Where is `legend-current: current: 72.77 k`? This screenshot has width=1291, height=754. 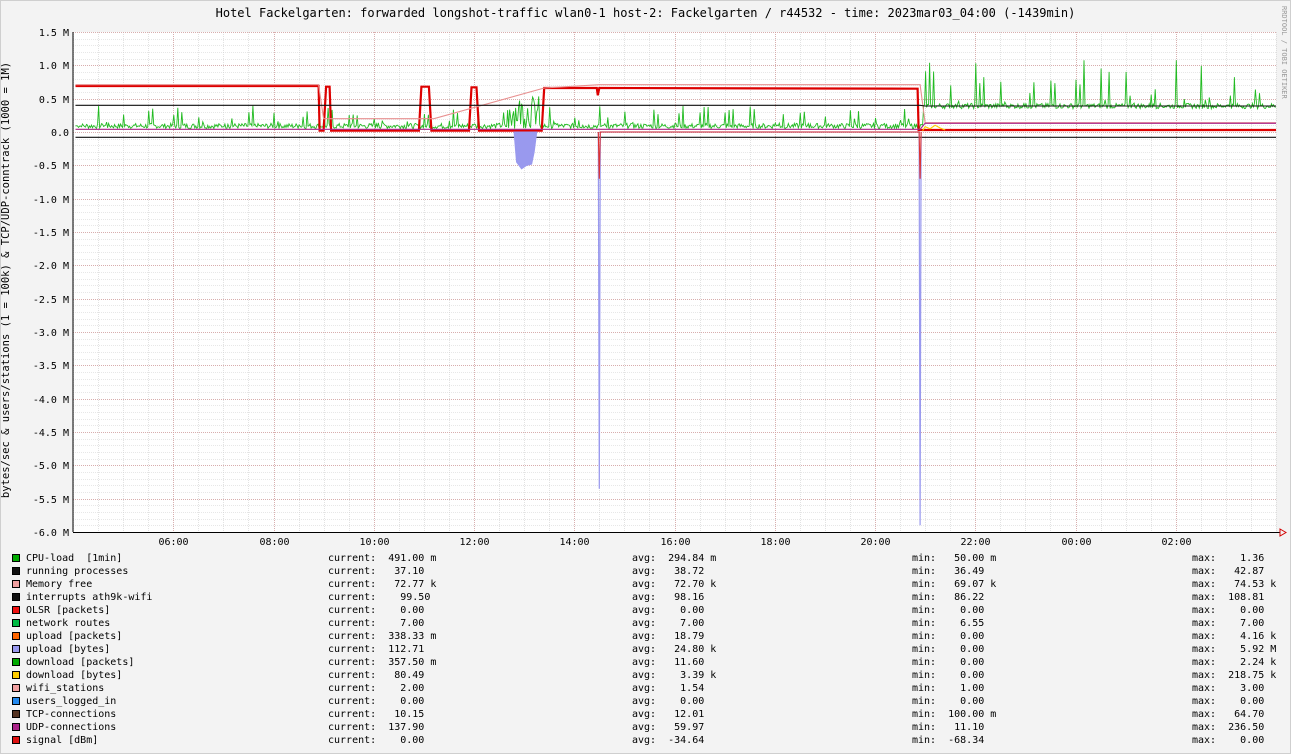
legend-current: current: 72.77 k is located at coordinates (382, 584).